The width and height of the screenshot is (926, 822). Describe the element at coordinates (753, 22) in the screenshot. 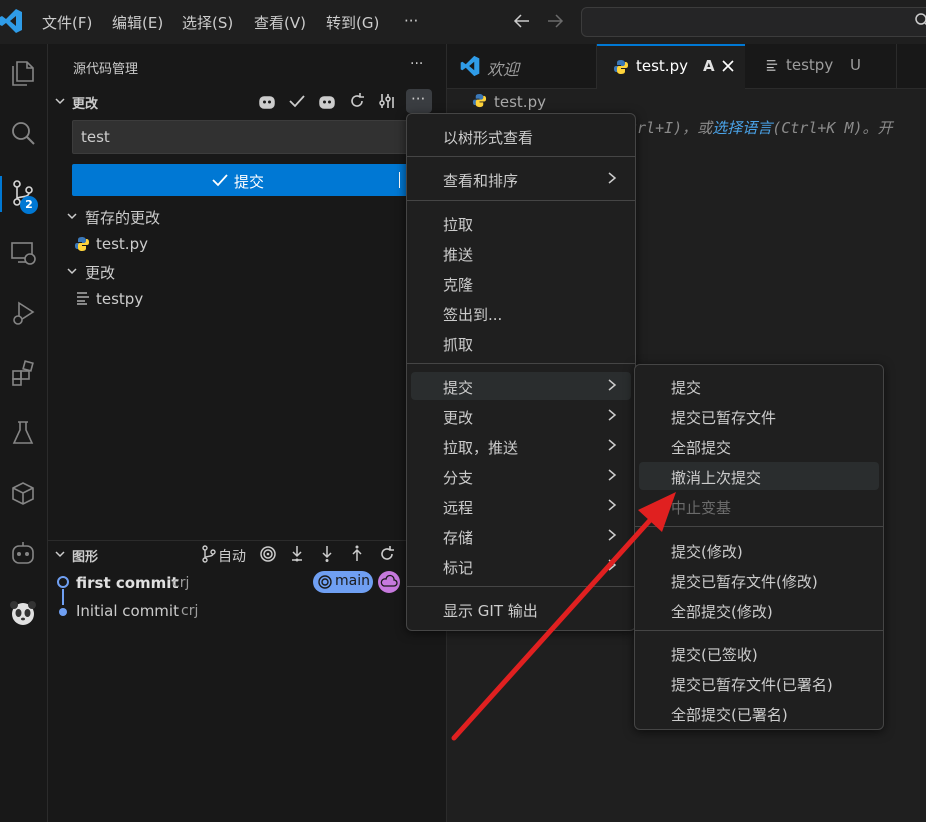

I see `command-center-search` at that location.